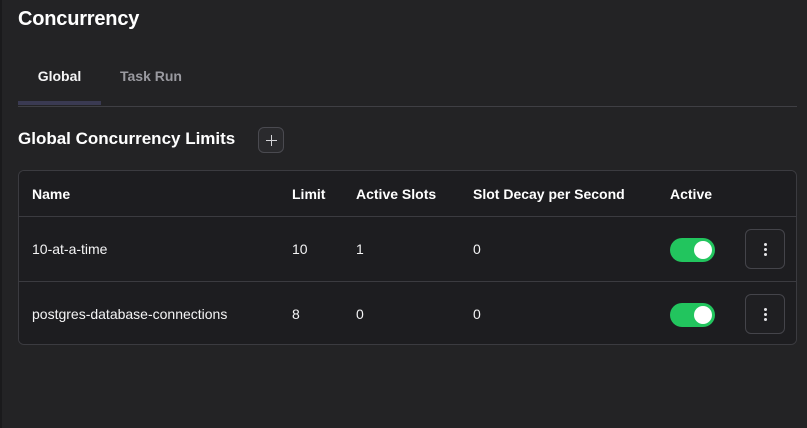 This screenshot has height=428, width=807. I want to click on column-header-active-slots: Active Slots, so click(396, 194).